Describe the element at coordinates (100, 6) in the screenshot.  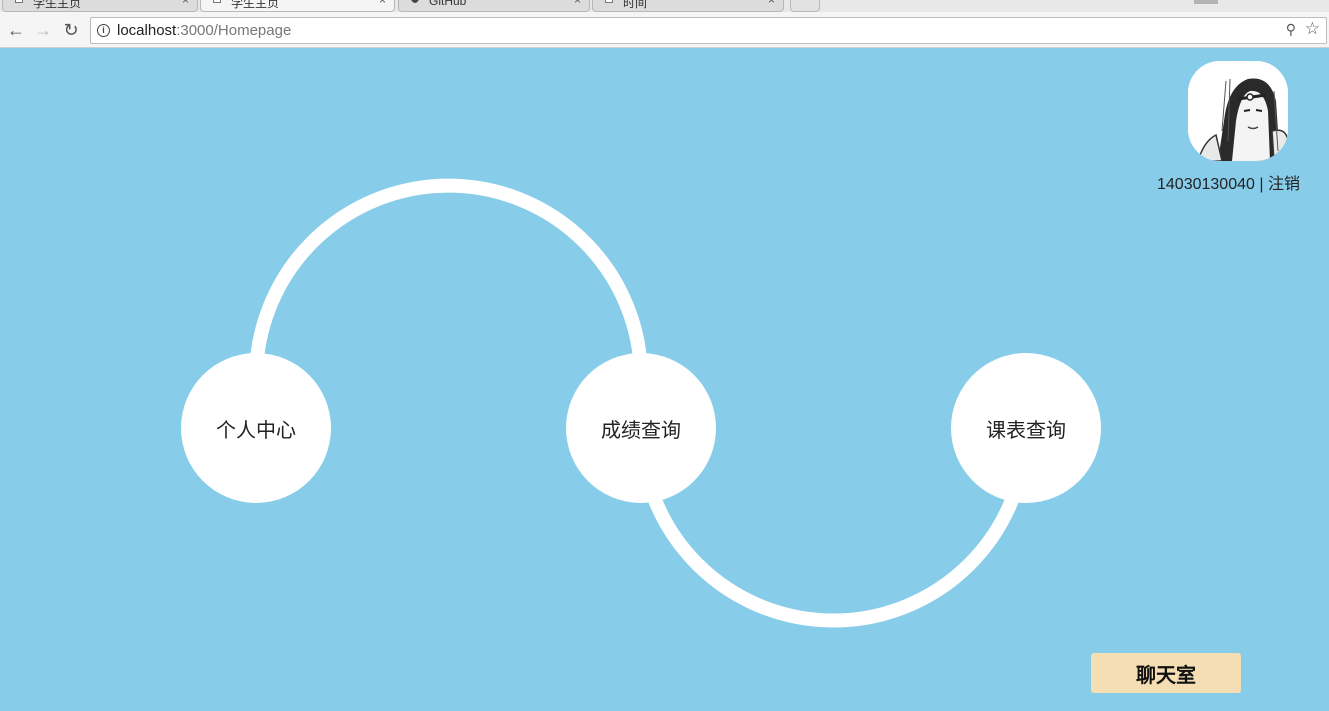
I see `tab-student-home-1: 学生主页 ×` at that location.